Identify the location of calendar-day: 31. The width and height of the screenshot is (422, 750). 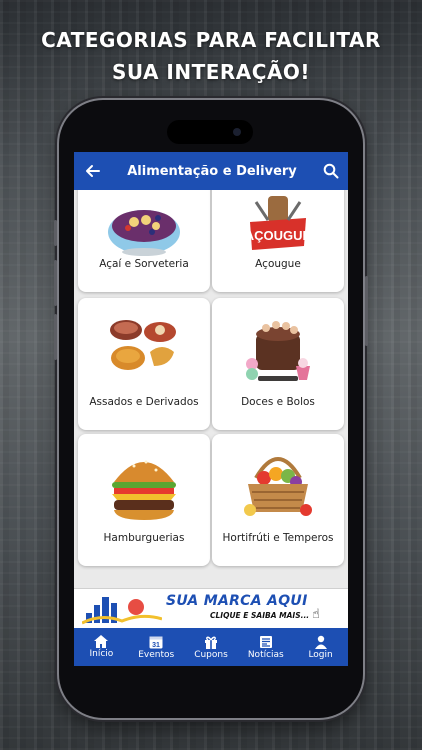
(156, 645).